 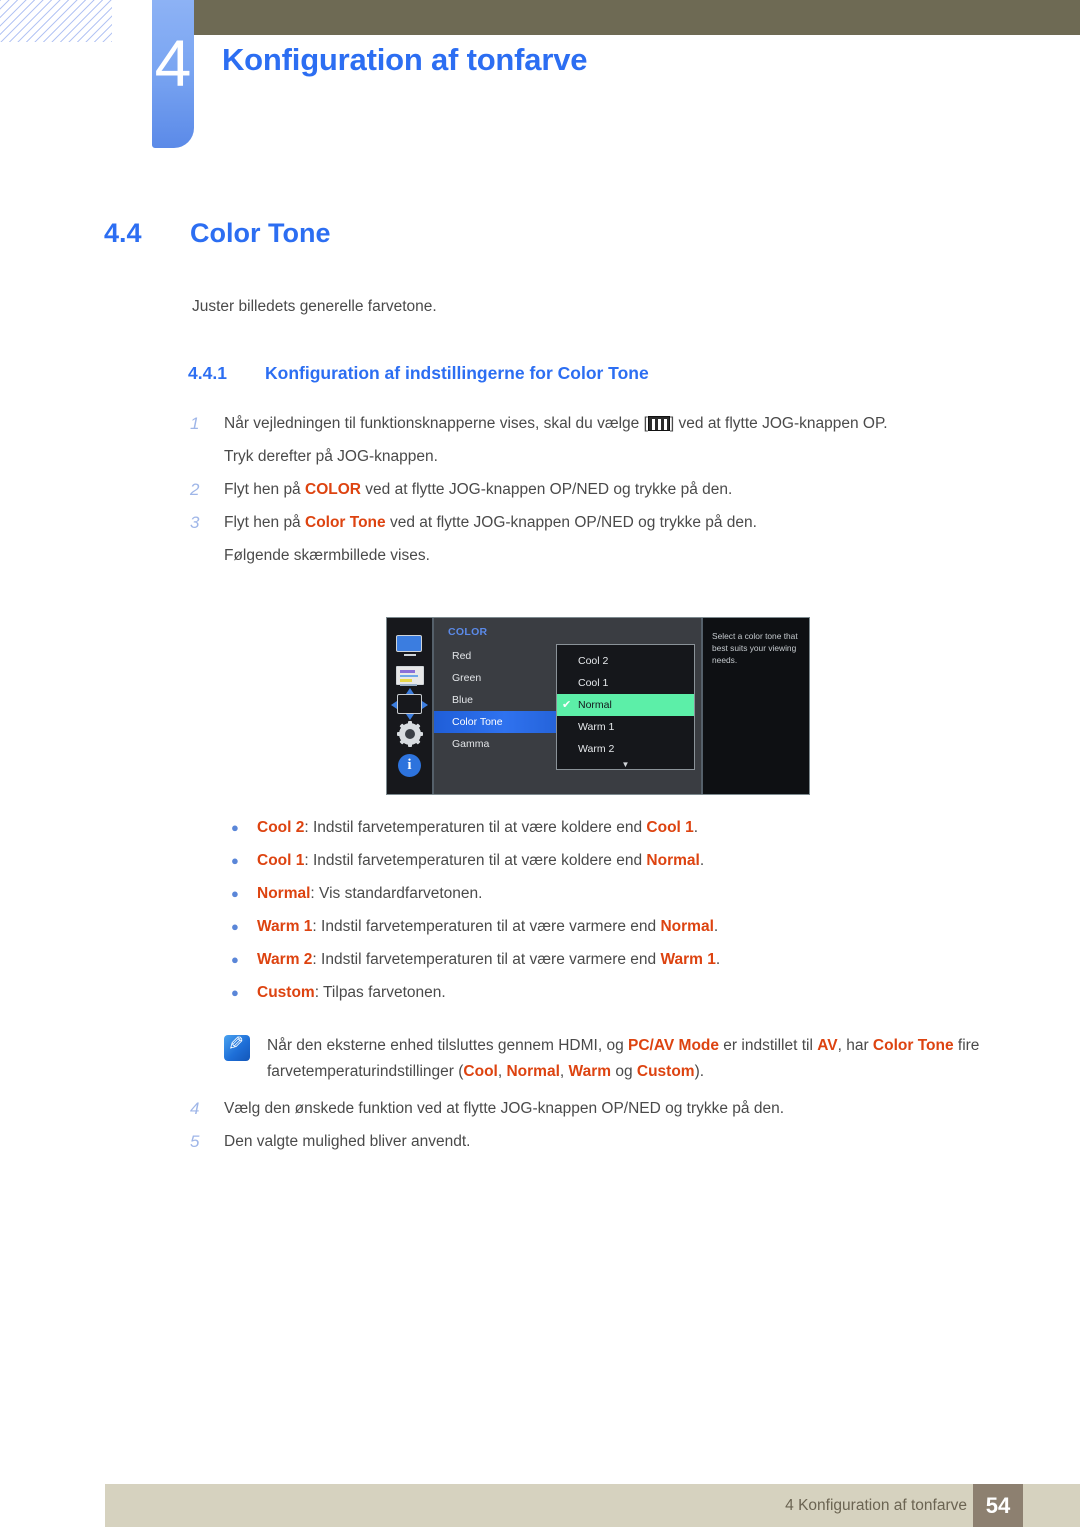 What do you see at coordinates (123, 233) in the screenshot?
I see `section-number: 4.4` at bounding box center [123, 233].